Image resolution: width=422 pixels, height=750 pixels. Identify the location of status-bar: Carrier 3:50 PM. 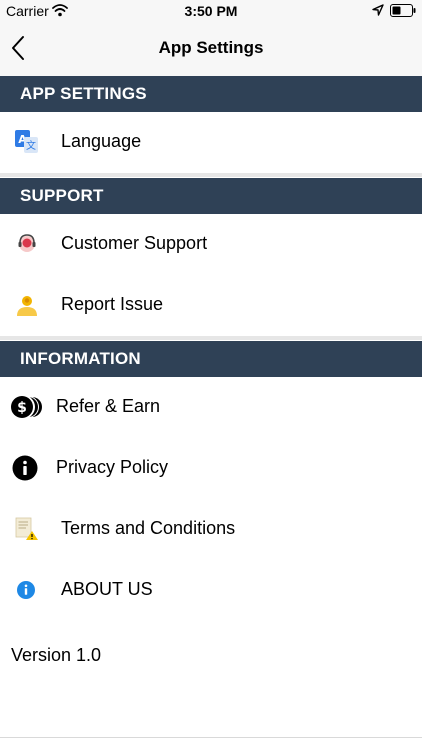
(211, 11).